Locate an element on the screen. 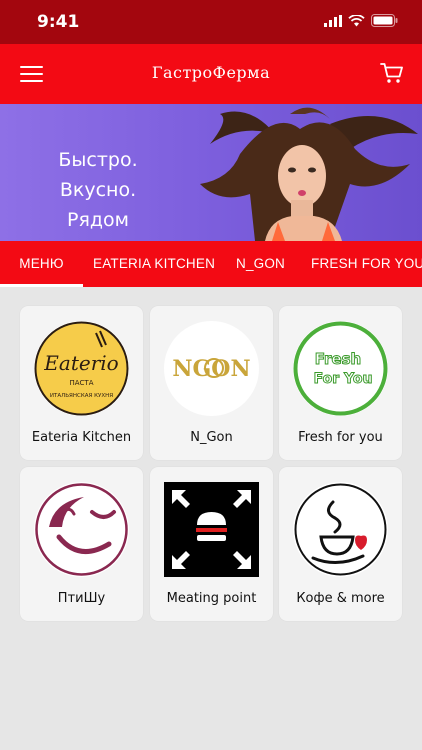 This screenshot has width=422, height=750. eateria-logo: Eaterio ПАСТА ИТАЛЬЯНСКАЯ КУХНЯ is located at coordinates (81, 368).